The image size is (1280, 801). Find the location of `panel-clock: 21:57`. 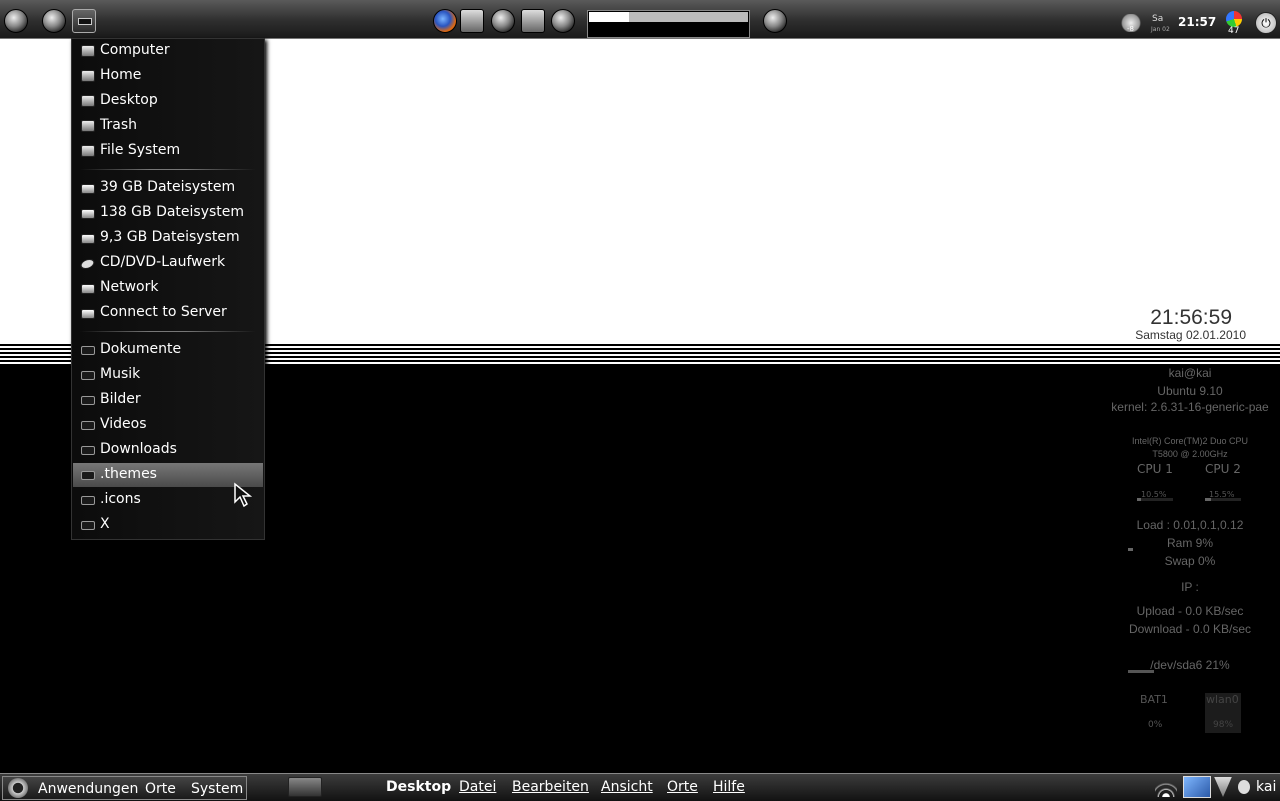

panel-clock: 21:57 is located at coordinates (1197, 22).